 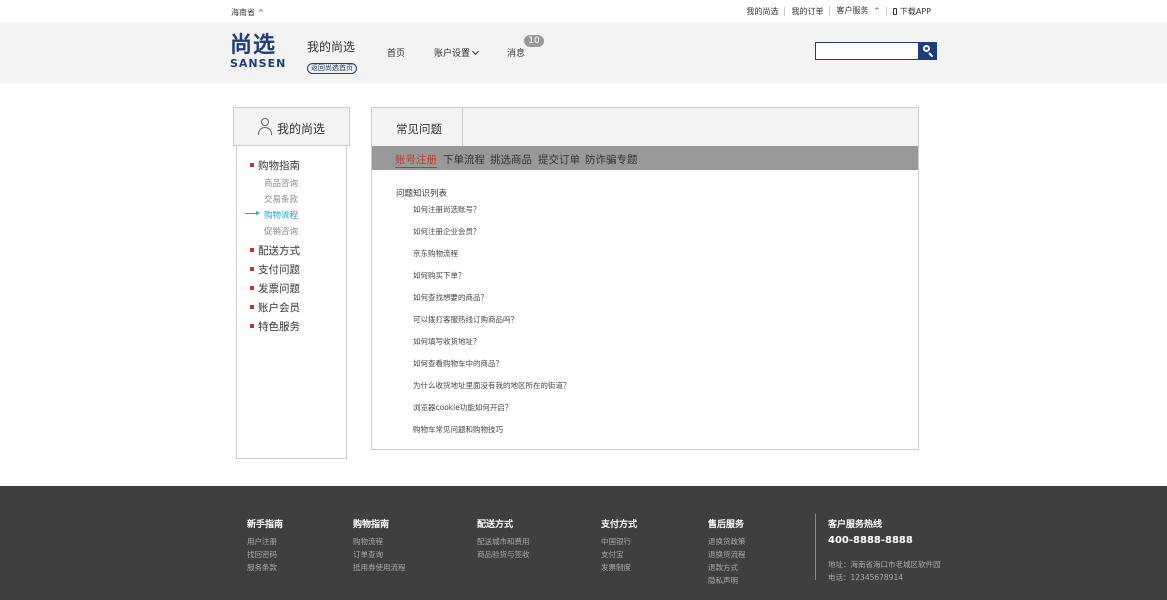 What do you see at coordinates (806, 11) in the screenshot?
I see `my-orders-link: 我的订单` at bounding box center [806, 11].